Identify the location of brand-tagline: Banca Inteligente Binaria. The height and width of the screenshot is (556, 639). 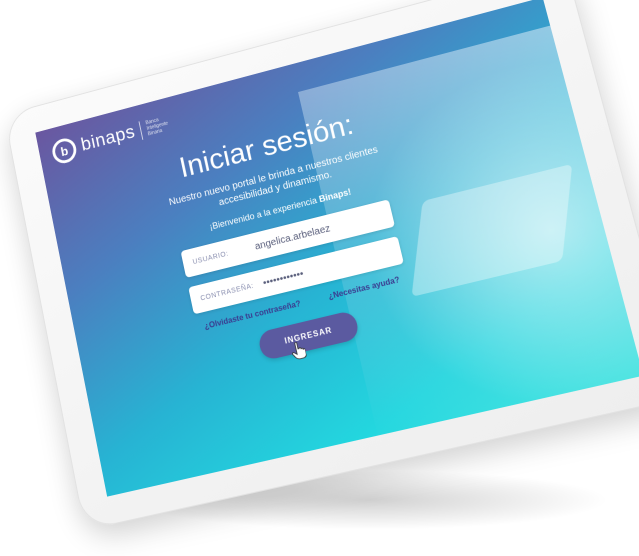
(163, 124).